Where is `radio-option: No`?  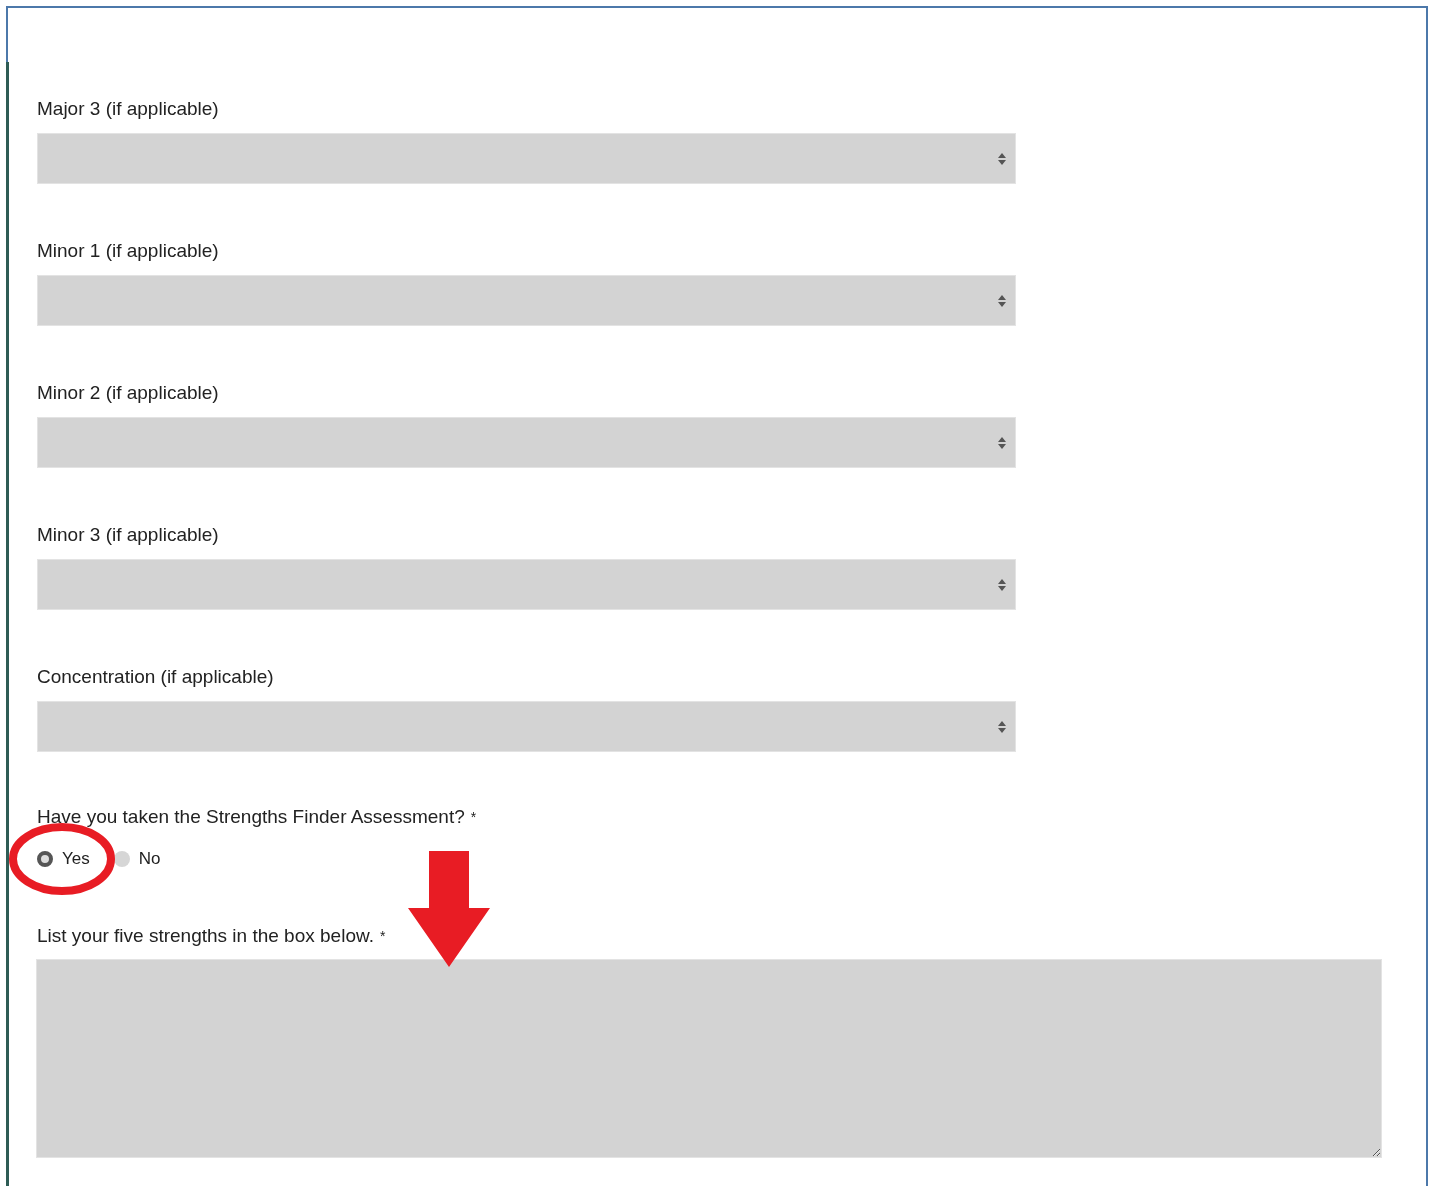
radio-option: No is located at coordinates (137, 859).